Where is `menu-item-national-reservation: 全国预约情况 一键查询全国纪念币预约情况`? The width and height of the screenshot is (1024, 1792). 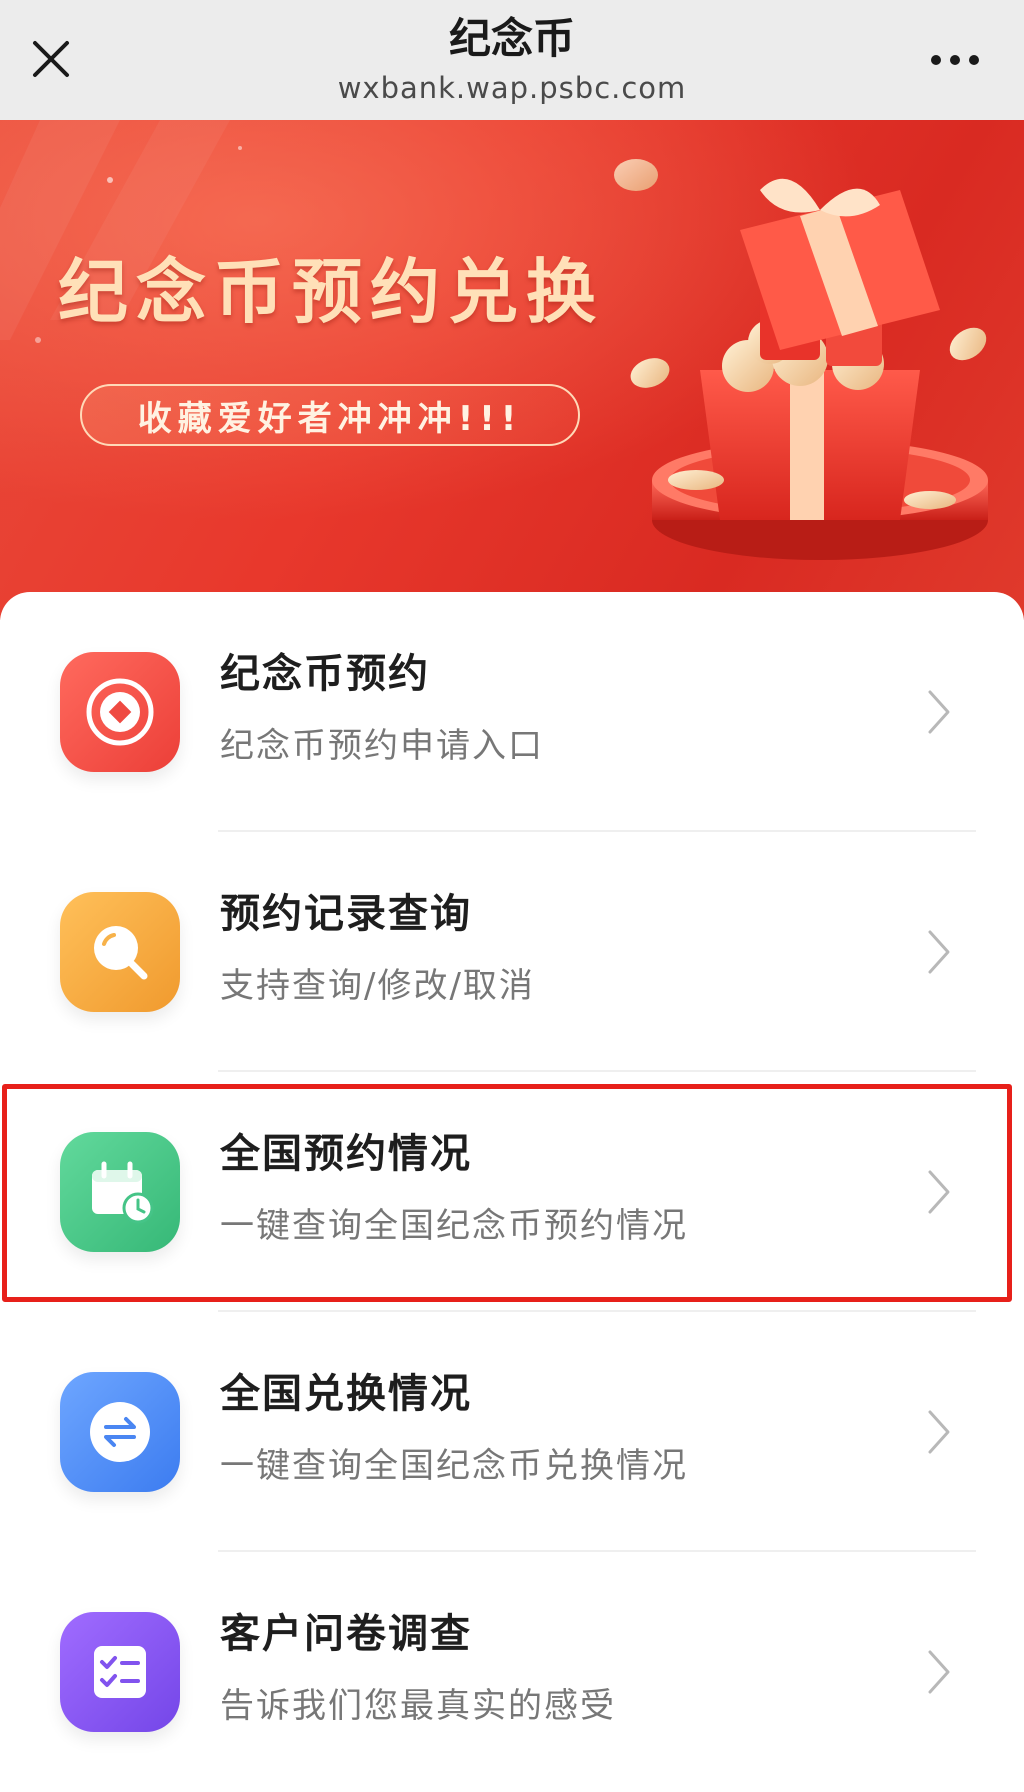
menu-item-national-reservation: 全国预约情况 一键查询全国纪念币预约情况 is located at coordinates (512, 1192).